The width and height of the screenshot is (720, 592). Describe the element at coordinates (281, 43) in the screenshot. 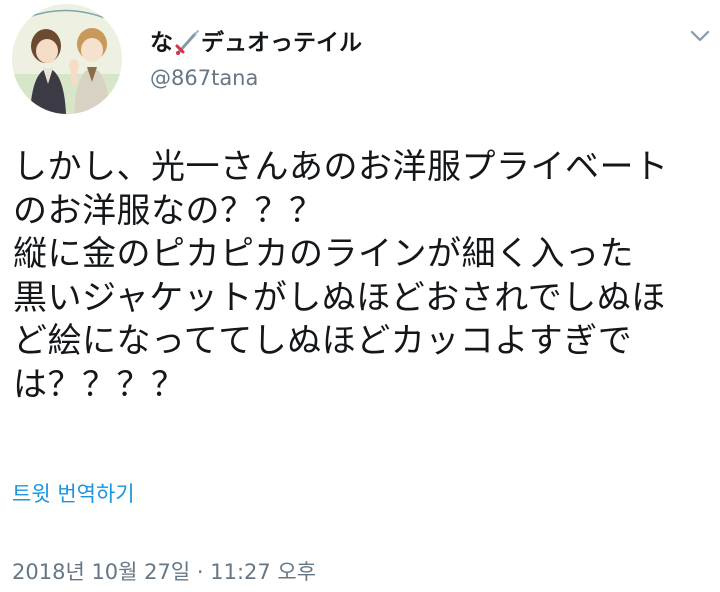

I see `display-name-suffix: デュオっテイル` at that location.